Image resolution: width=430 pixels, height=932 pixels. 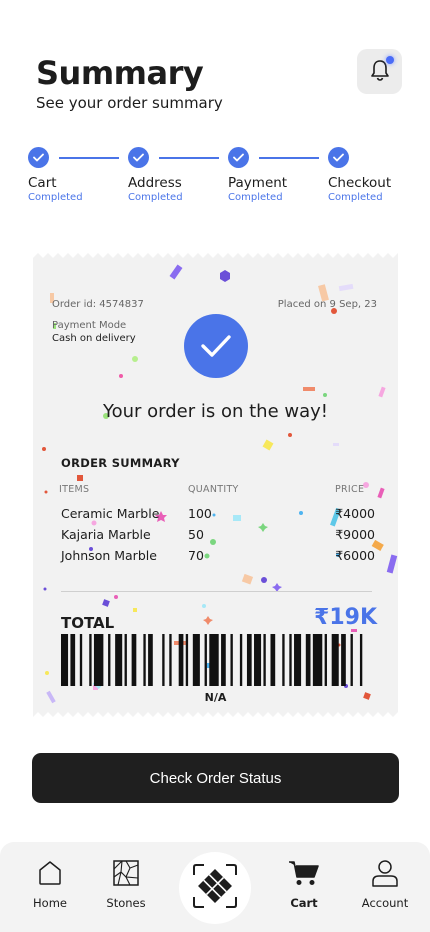 I want to click on stones-icon, so click(x=126, y=873).